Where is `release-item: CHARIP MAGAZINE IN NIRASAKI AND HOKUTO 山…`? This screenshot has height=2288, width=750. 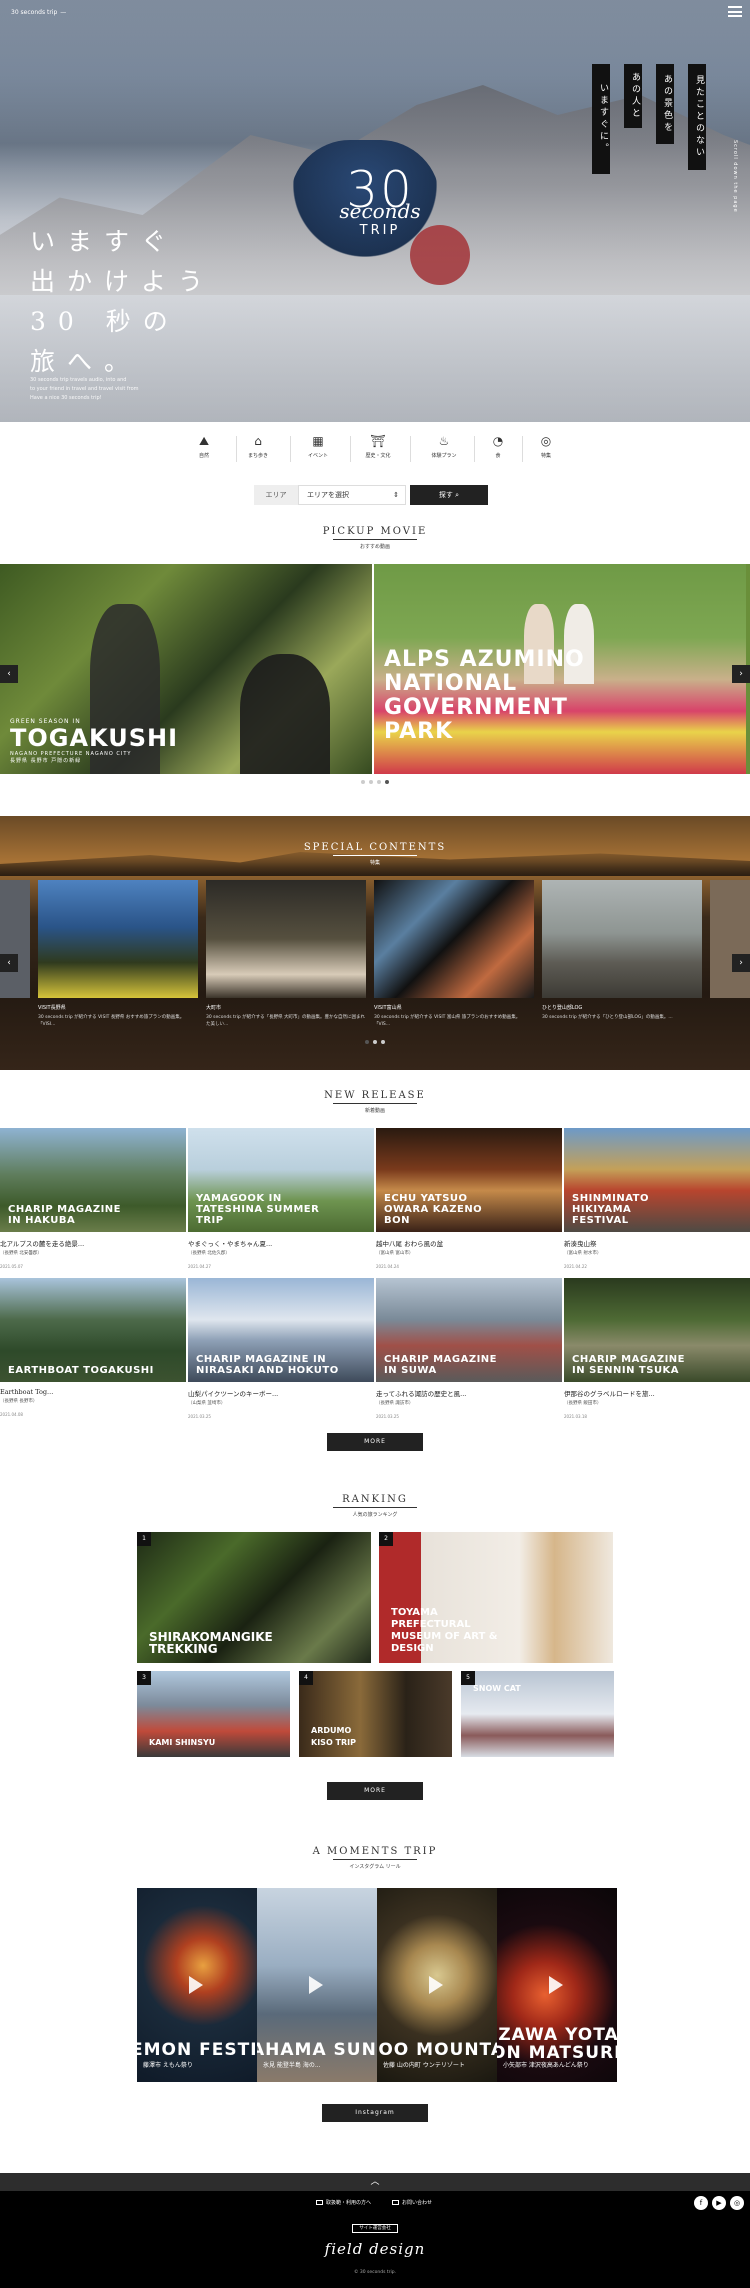 release-item: CHARIP MAGAZINE IN NIRASAKI AND HOKUTO 山… is located at coordinates (281, 1348).